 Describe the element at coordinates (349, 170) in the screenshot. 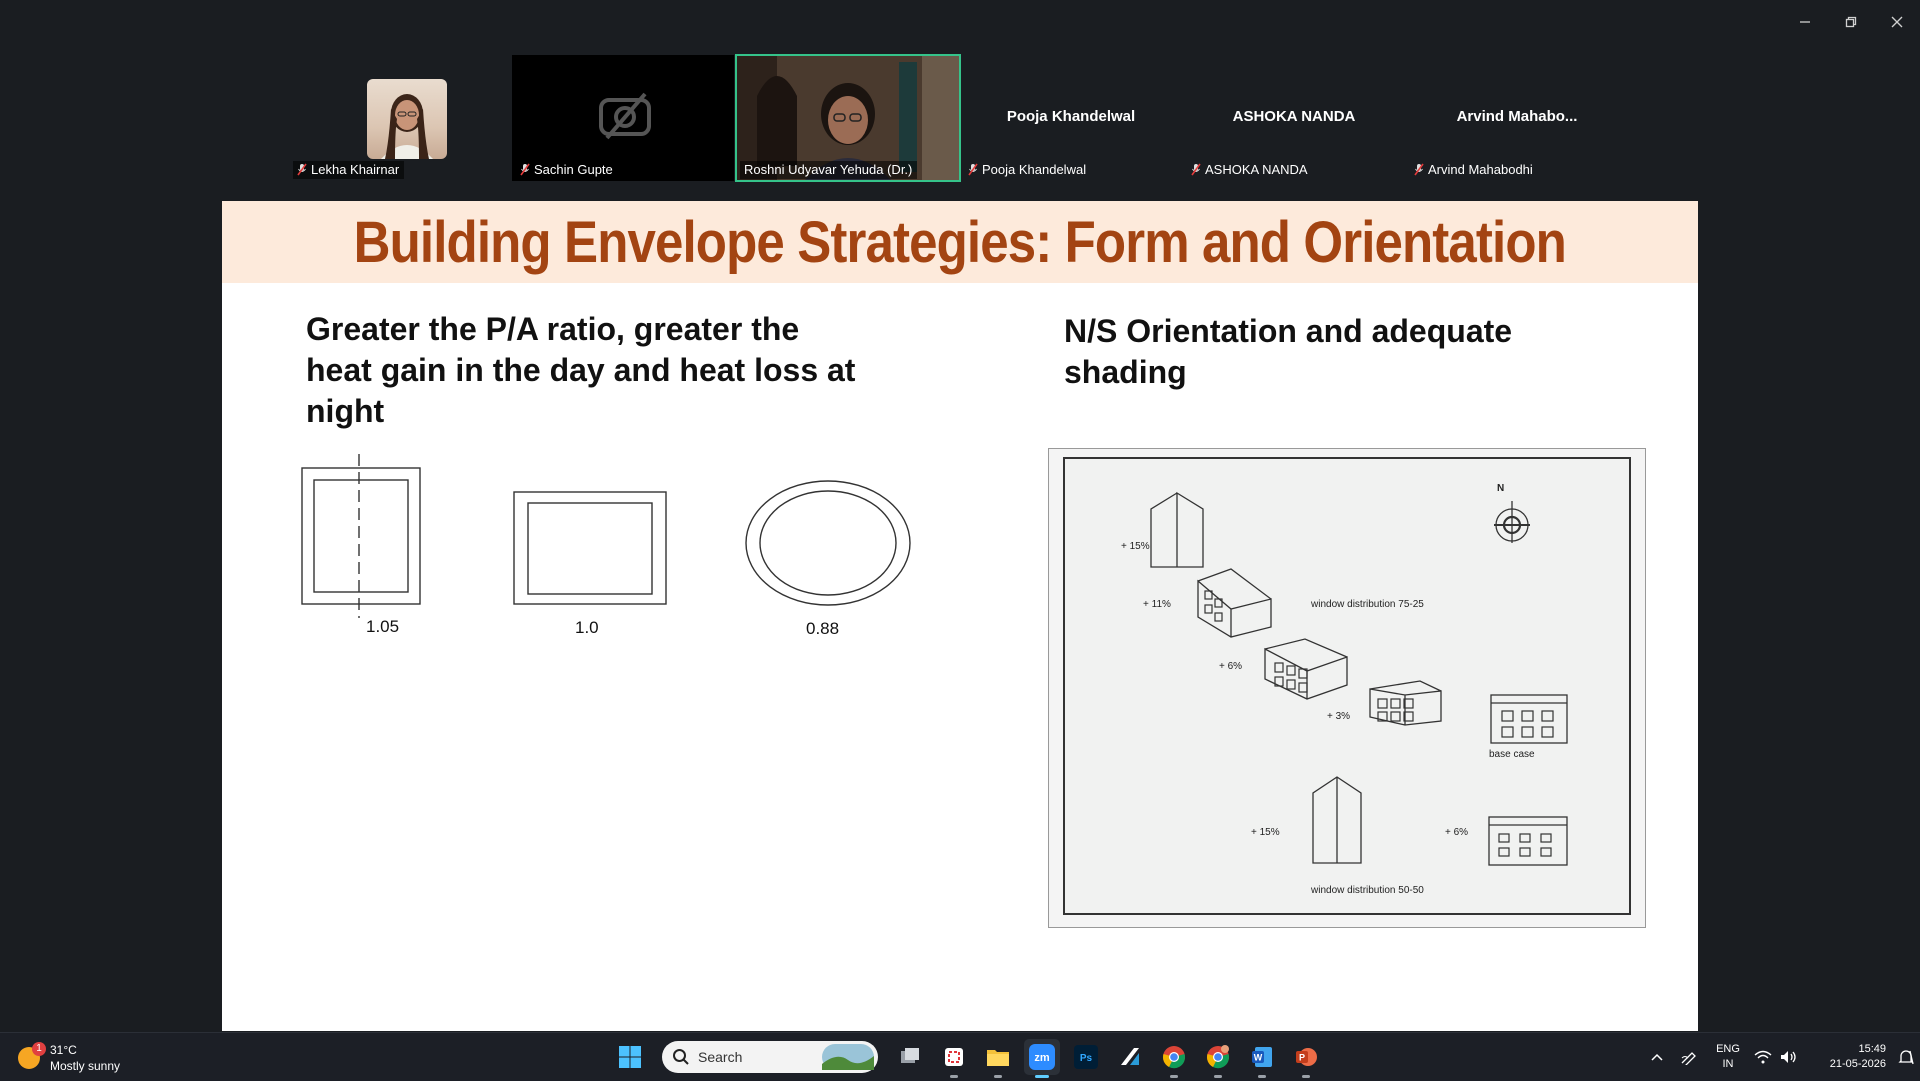

I see `participant-name: Lekha Khairnar` at that location.